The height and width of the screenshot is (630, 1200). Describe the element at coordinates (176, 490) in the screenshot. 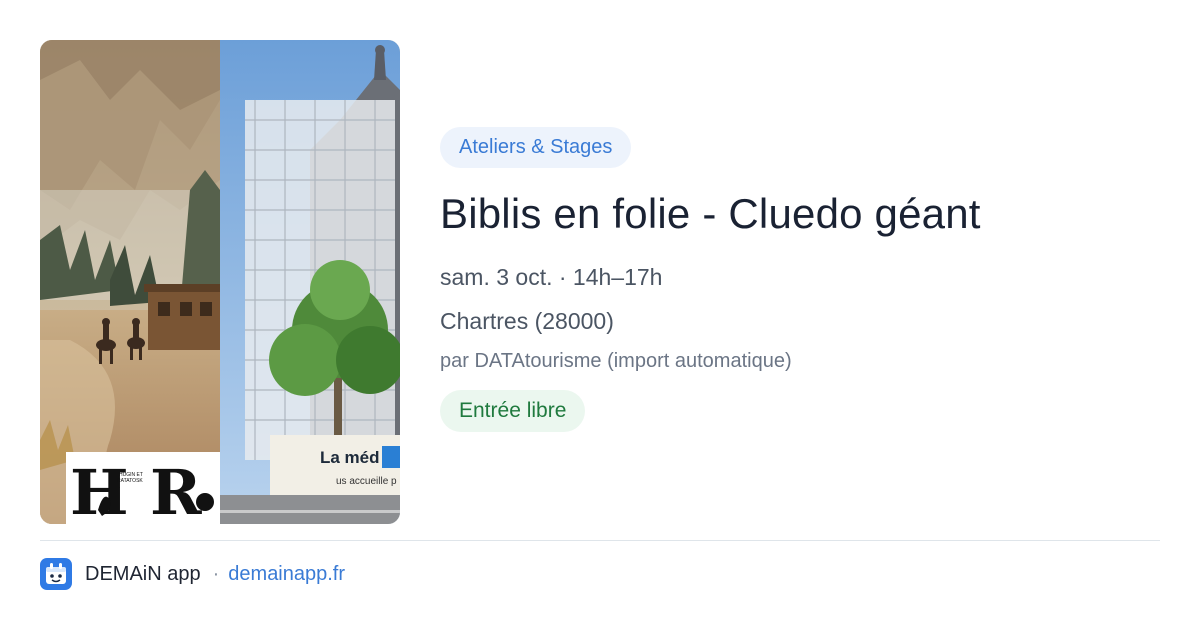

I see `svg-text: R` at that location.